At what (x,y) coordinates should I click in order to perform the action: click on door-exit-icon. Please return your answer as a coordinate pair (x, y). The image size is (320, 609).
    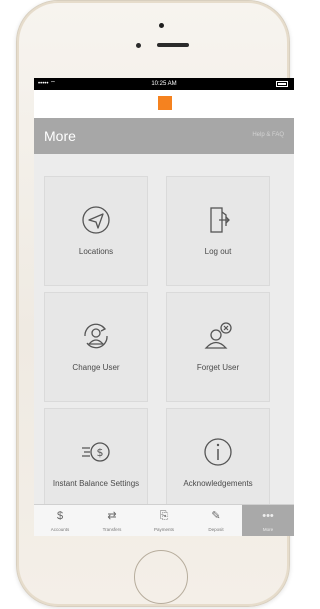
    Looking at the image, I should click on (218, 219).